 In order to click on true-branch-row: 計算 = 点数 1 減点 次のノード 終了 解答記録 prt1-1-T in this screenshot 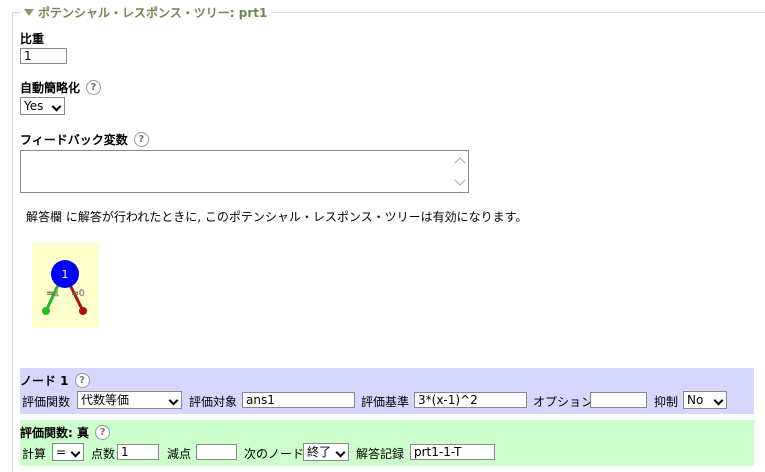, I will do `click(387, 452)`.